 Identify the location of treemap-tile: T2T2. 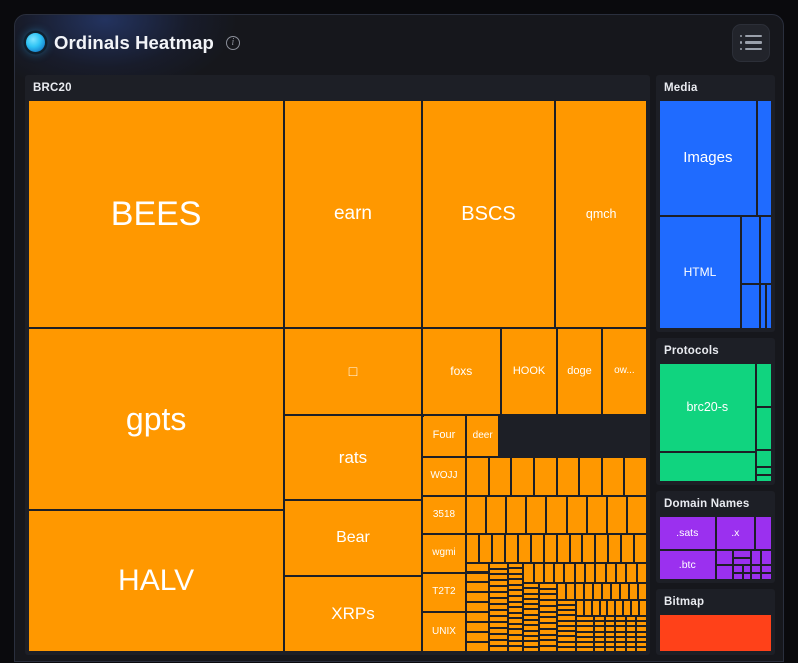
(444, 592).